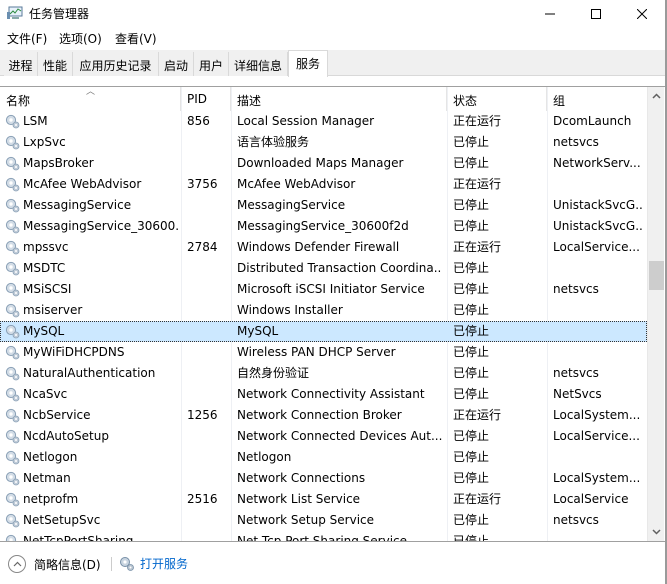 The image size is (667, 584). I want to click on table-row: Netlogon Netlogon 已停止, so click(323, 457).